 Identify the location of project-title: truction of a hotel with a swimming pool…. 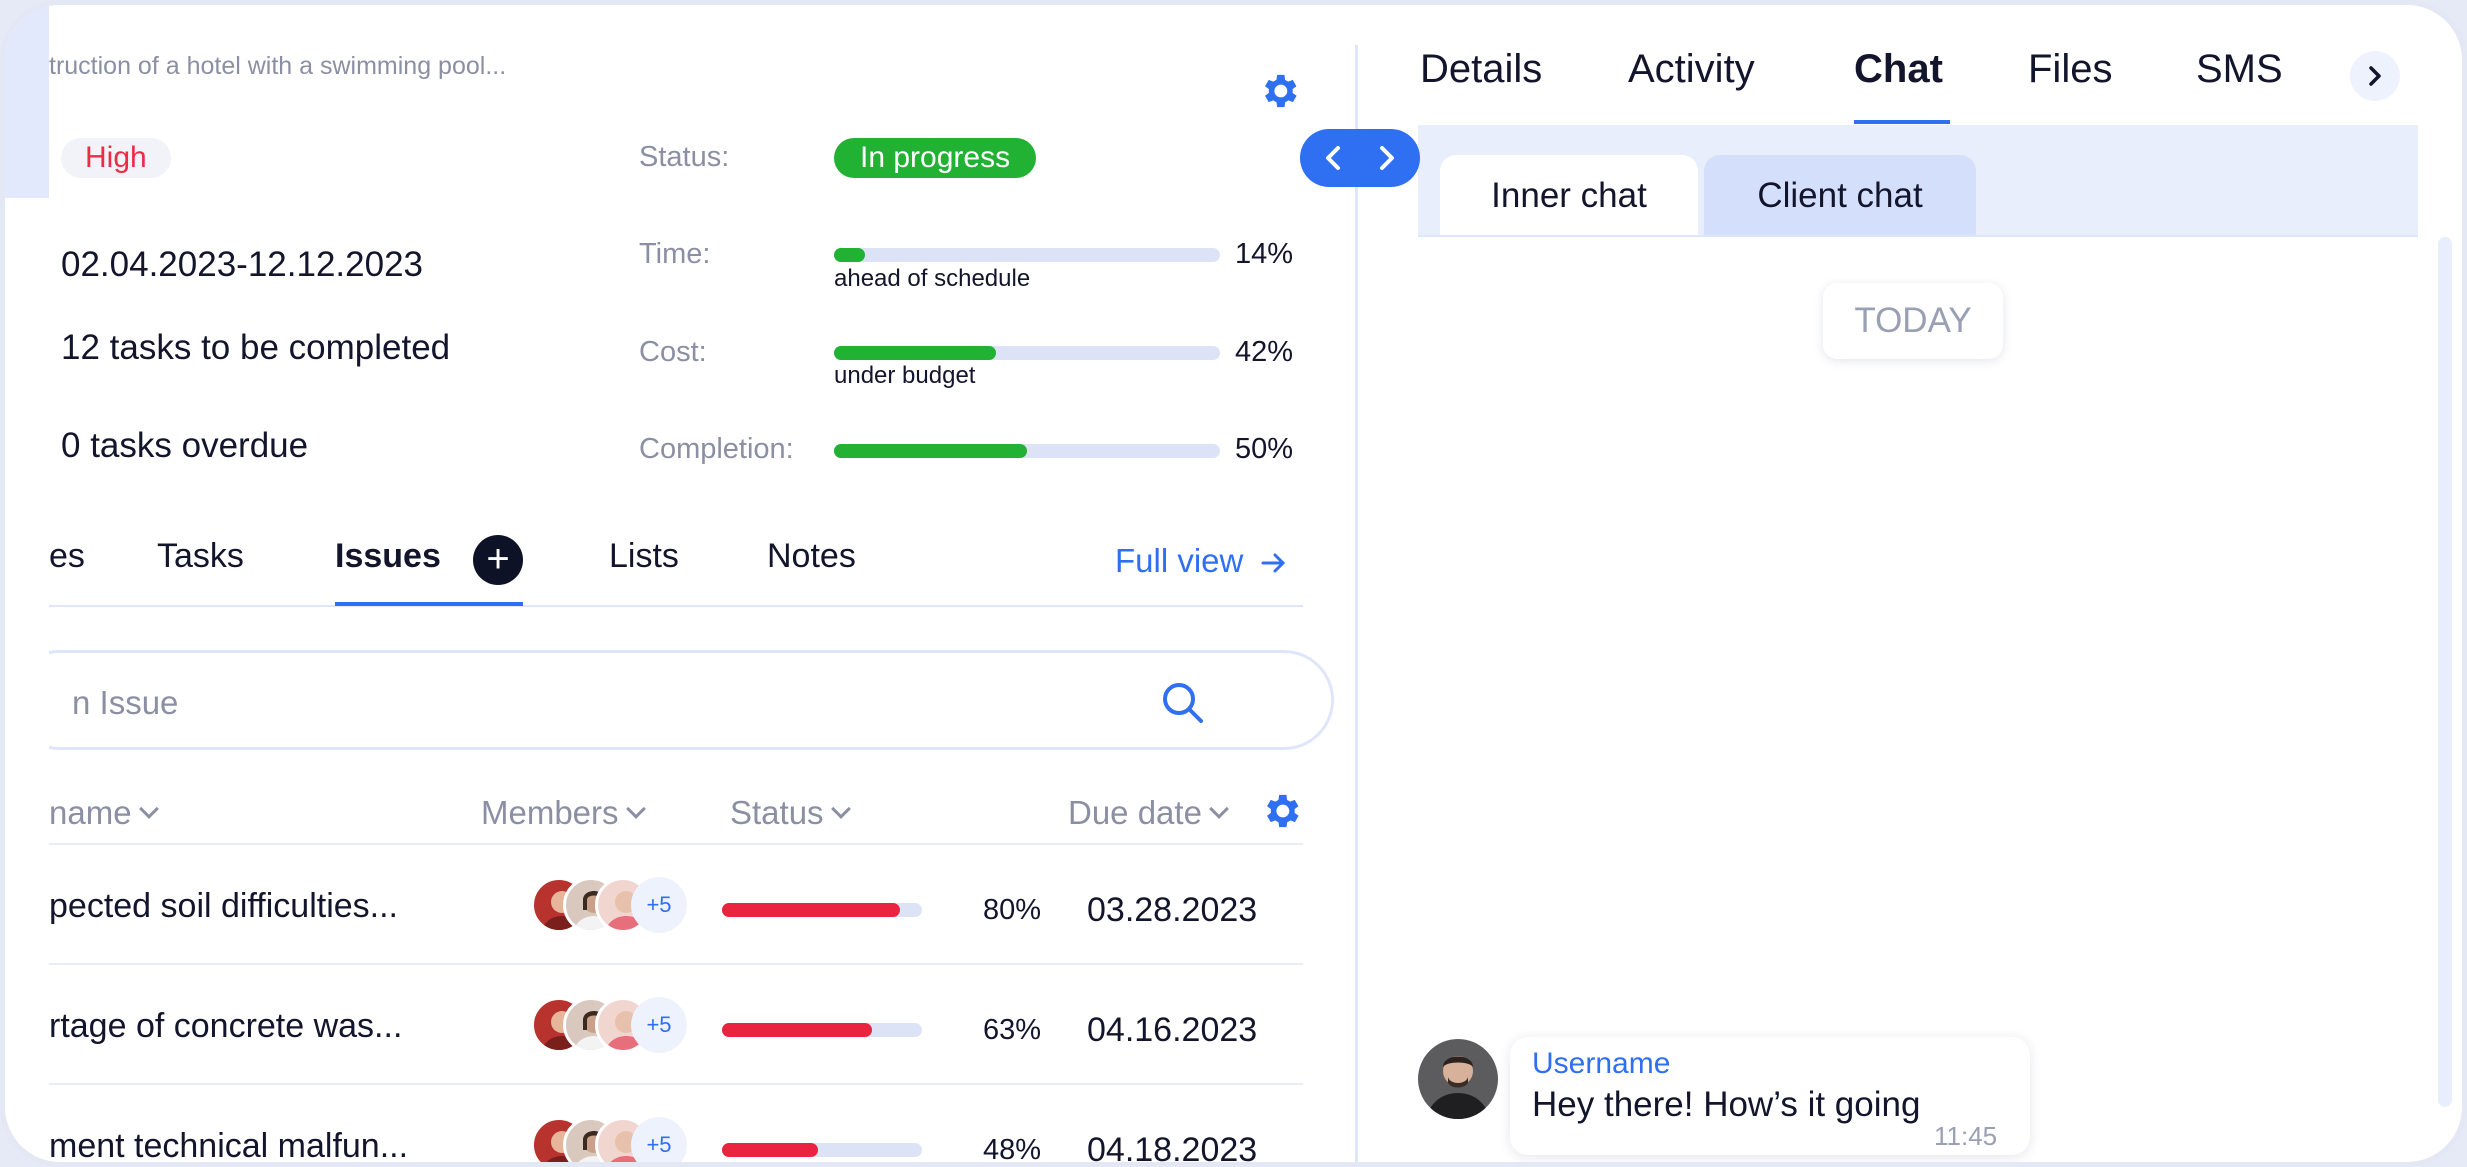
(278, 66).